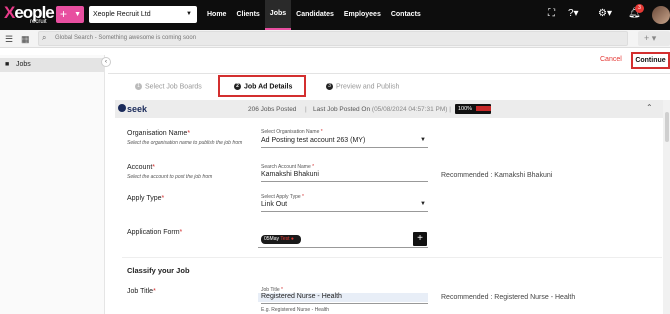 The image size is (670, 314). Describe the element at coordinates (605, 13) in the screenshot. I see `gear-icon: ⚙▾` at that location.